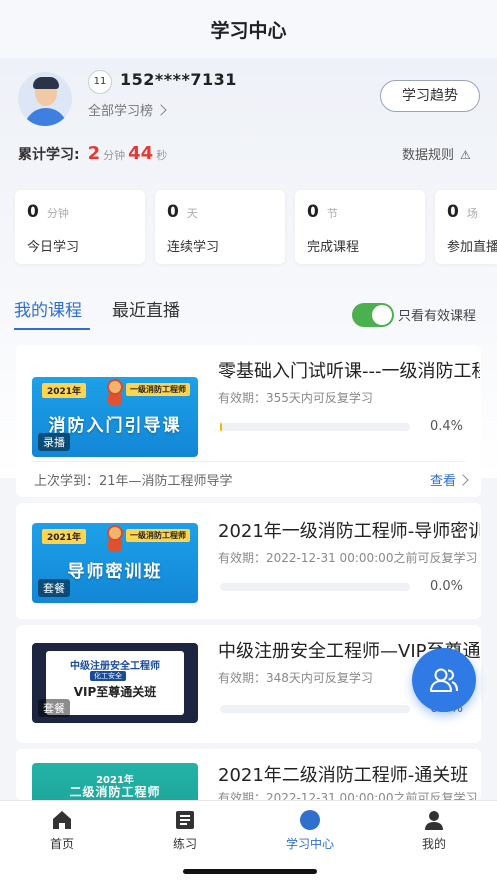  What do you see at coordinates (442, 481) in the screenshot?
I see `view-label: 查看` at bounding box center [442, 481].